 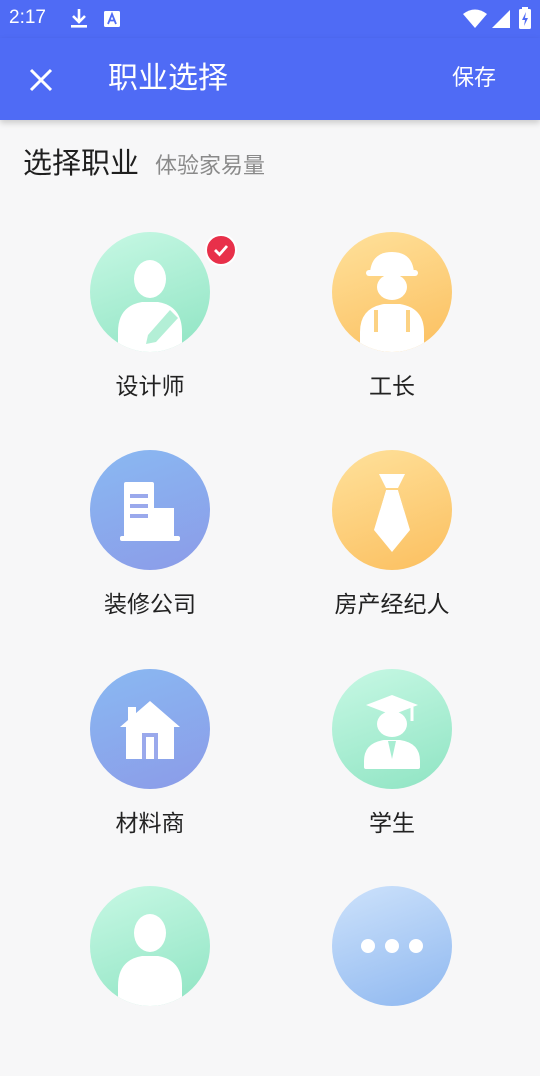 I want to click on section-title: 选择职业, so click(x=81, y=163).